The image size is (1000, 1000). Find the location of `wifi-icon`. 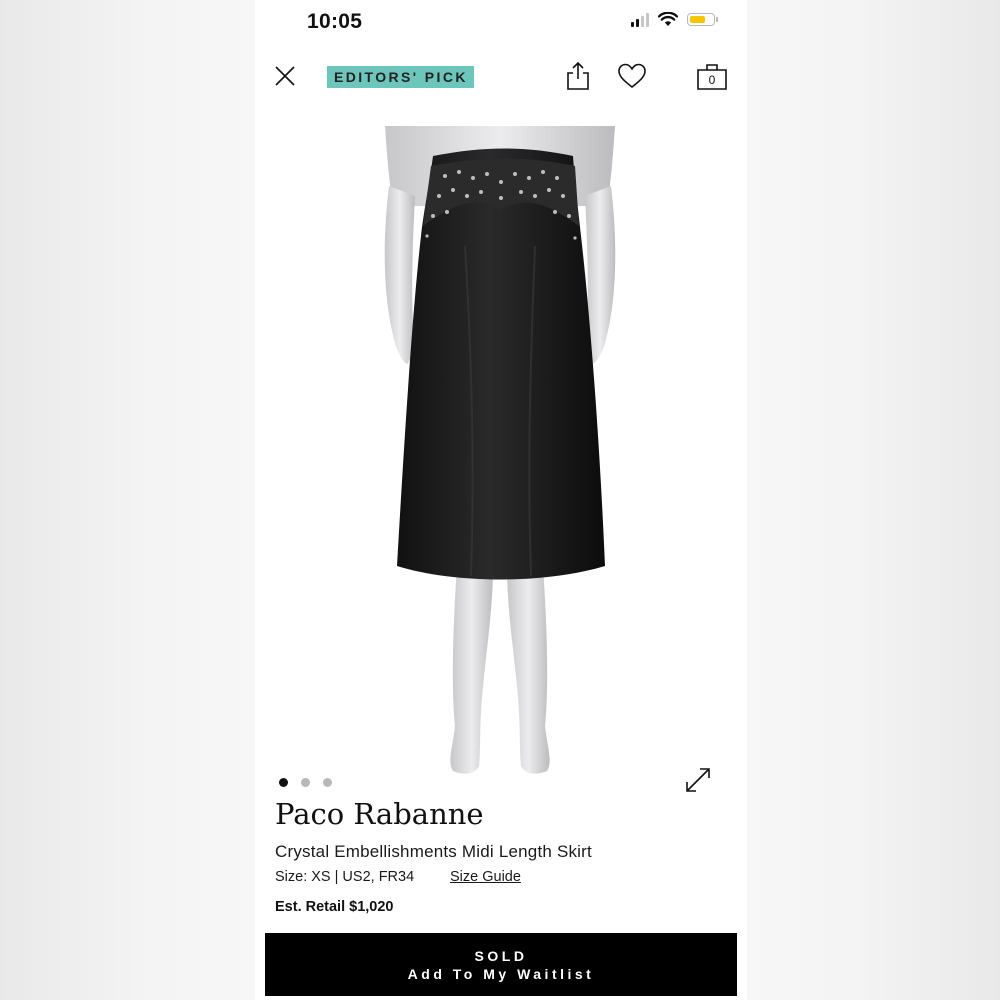

wifi-icon is located at coordinates (668, 19).